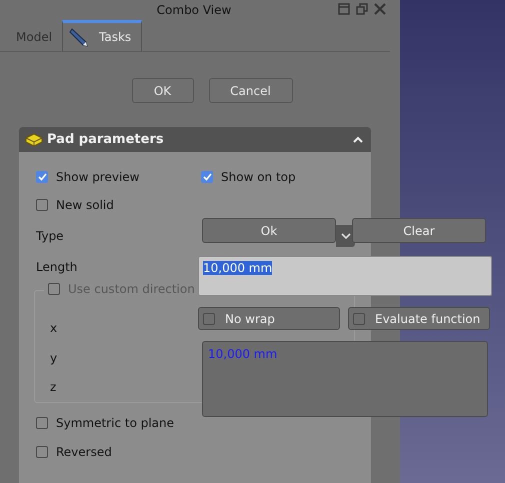 Image resolution: width=505 pixels, height=483 pixels. What do you see at coordinates (345, 379) in the screenshot?
I see `result-box: 10,000 mm` at bounding box center [345, 379].